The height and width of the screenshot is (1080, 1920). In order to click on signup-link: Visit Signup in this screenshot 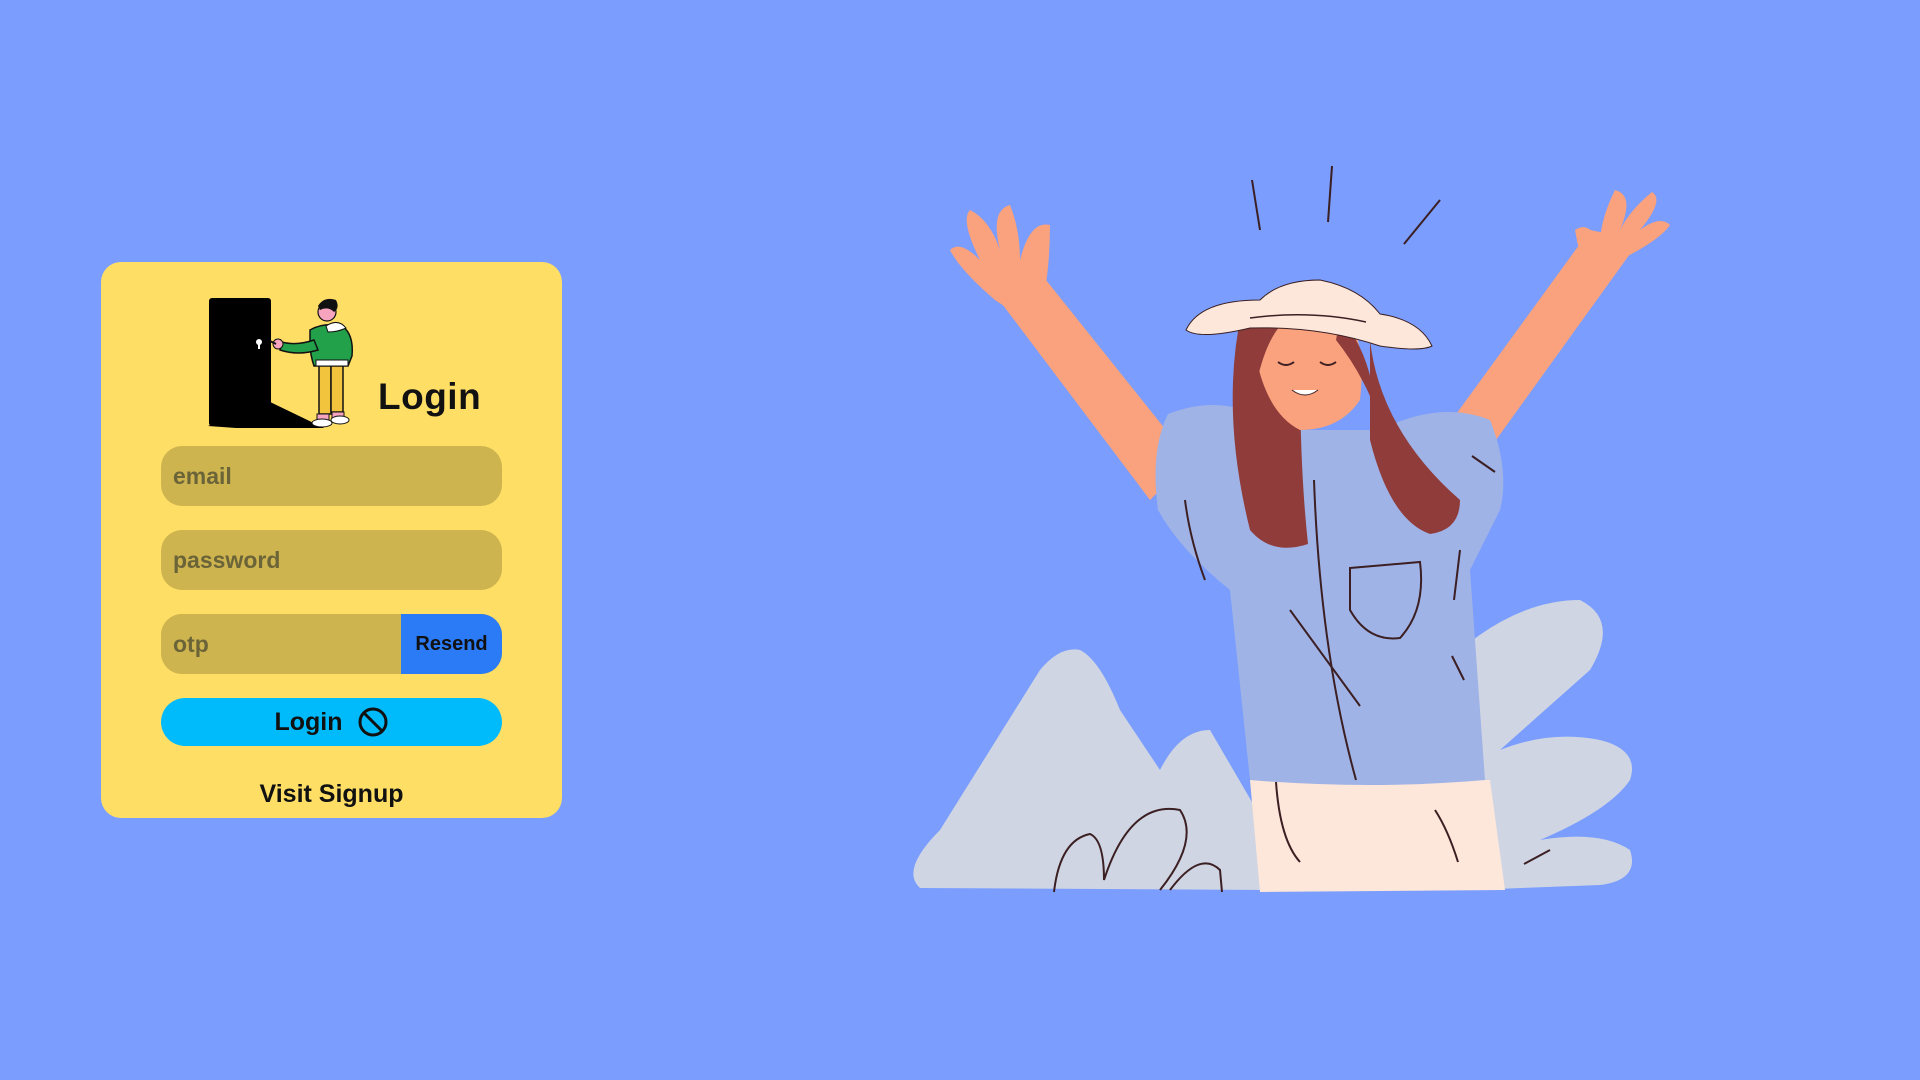, I will do `click(331, 794)`.